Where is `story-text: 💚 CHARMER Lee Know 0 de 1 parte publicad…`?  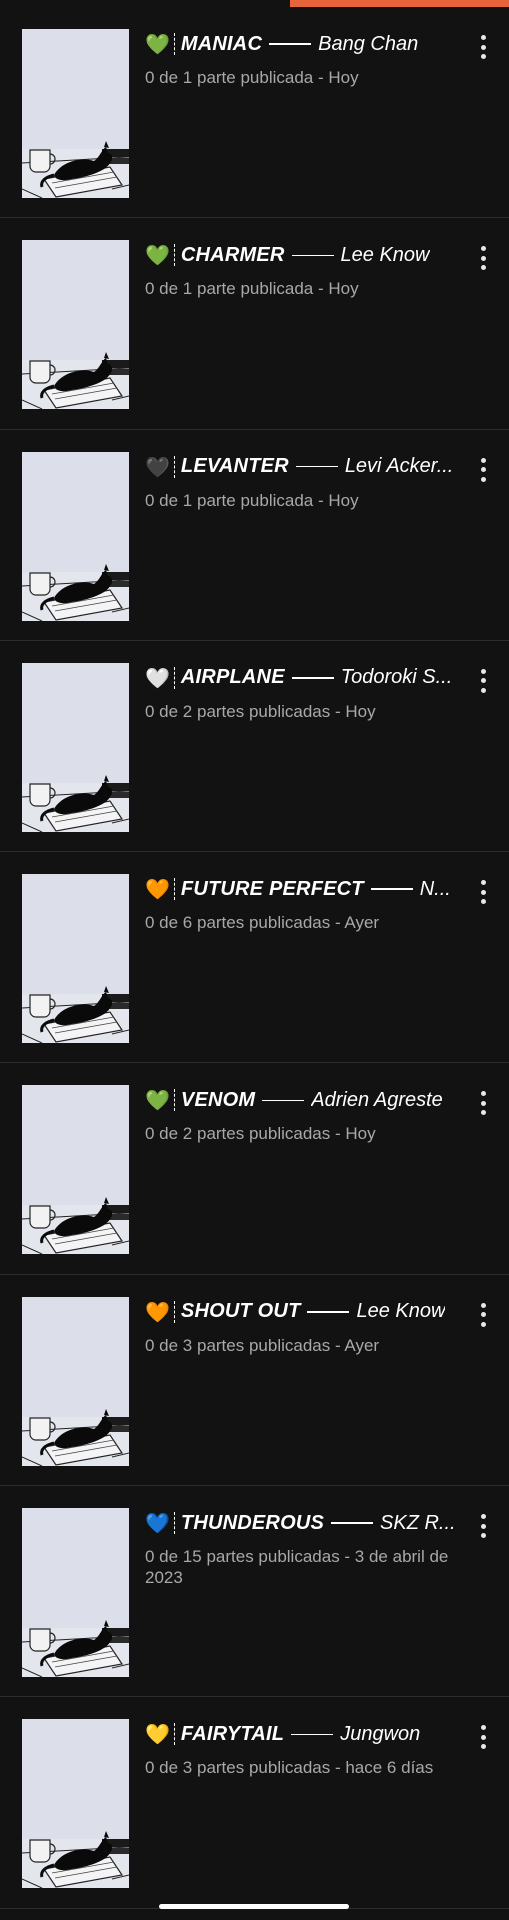
story-text: 💚 CHARMER Lee Know 0 de 1 parte publicad… is located at coordinates (305, 269).